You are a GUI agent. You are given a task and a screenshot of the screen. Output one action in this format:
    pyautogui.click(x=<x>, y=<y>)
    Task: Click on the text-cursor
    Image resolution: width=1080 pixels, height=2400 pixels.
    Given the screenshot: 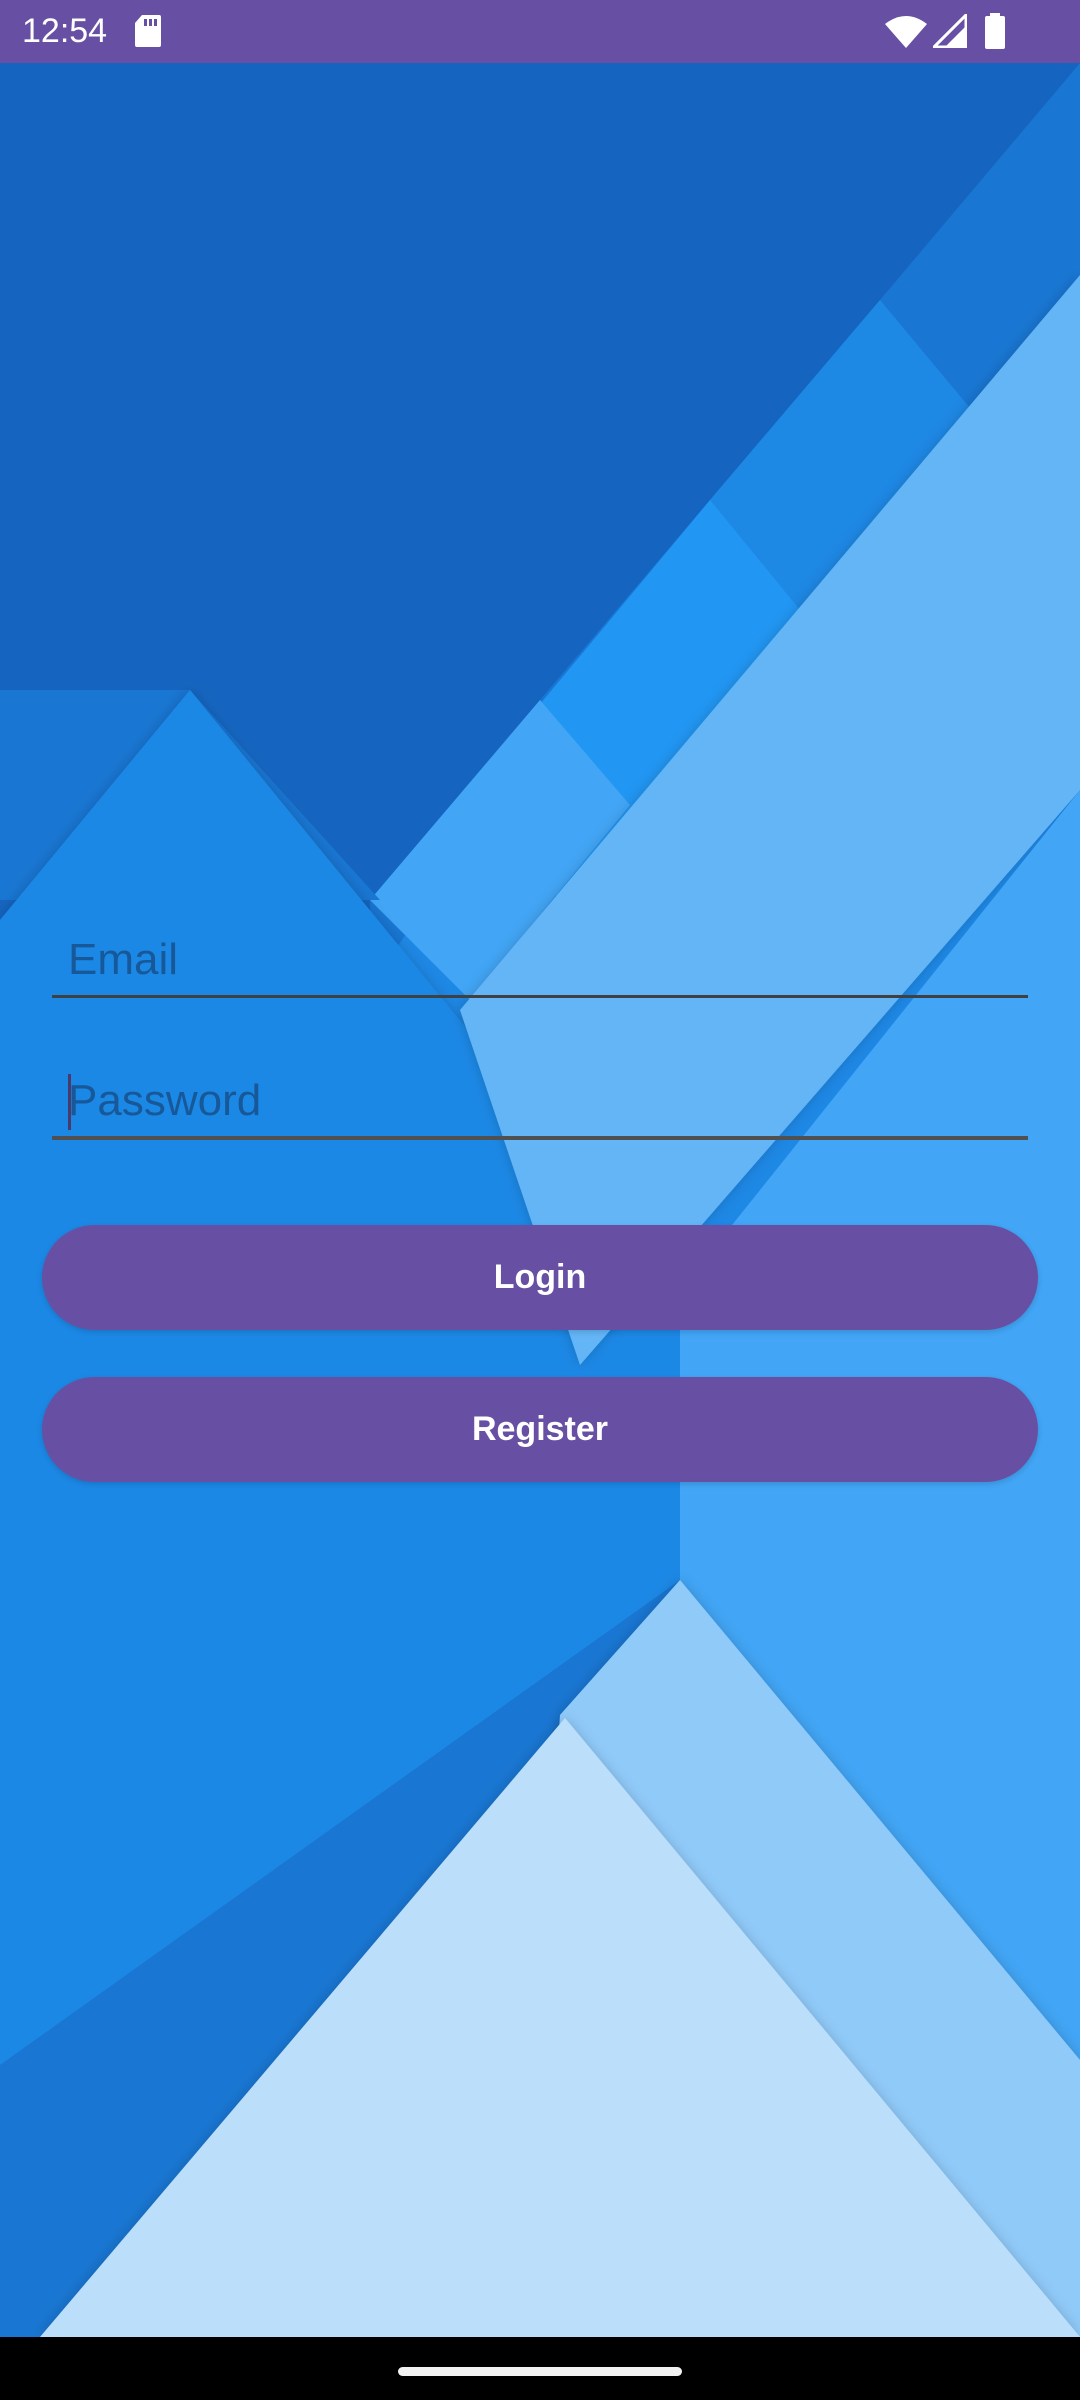 What is the action you would take?
    pyautogui.click(x=69, y=1102)
    